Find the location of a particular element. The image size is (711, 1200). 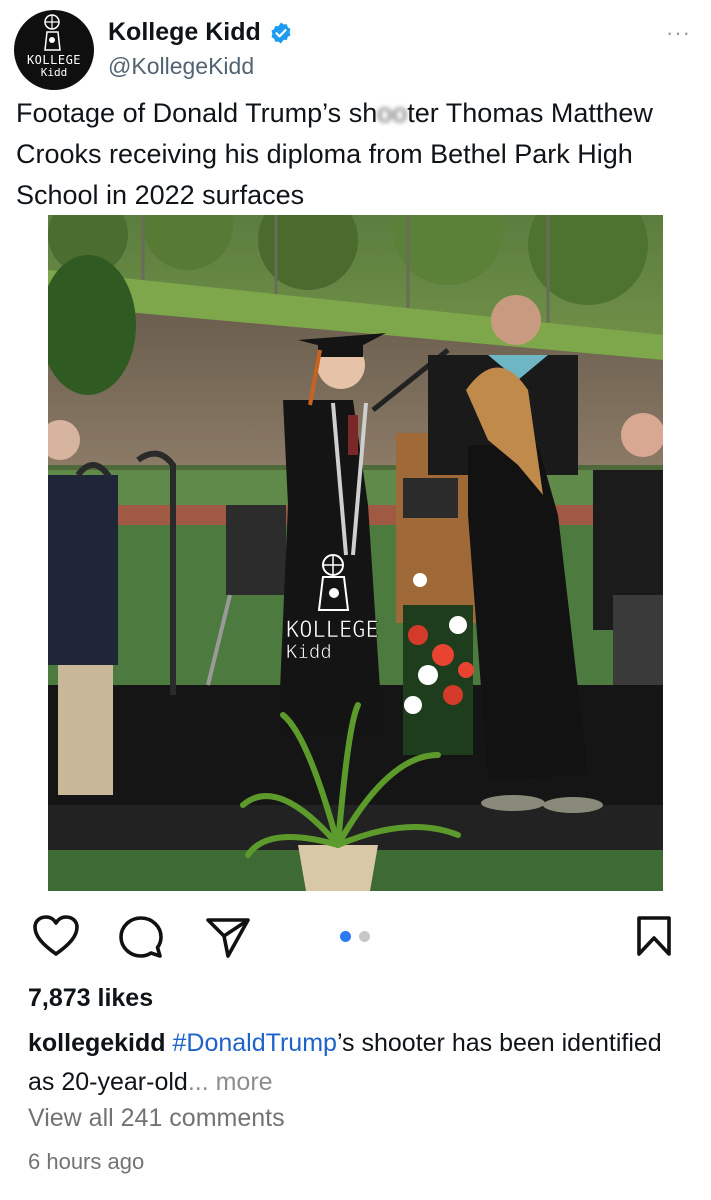

post-timestamp: 6 hours ago is located at coordinates (86, 1161).